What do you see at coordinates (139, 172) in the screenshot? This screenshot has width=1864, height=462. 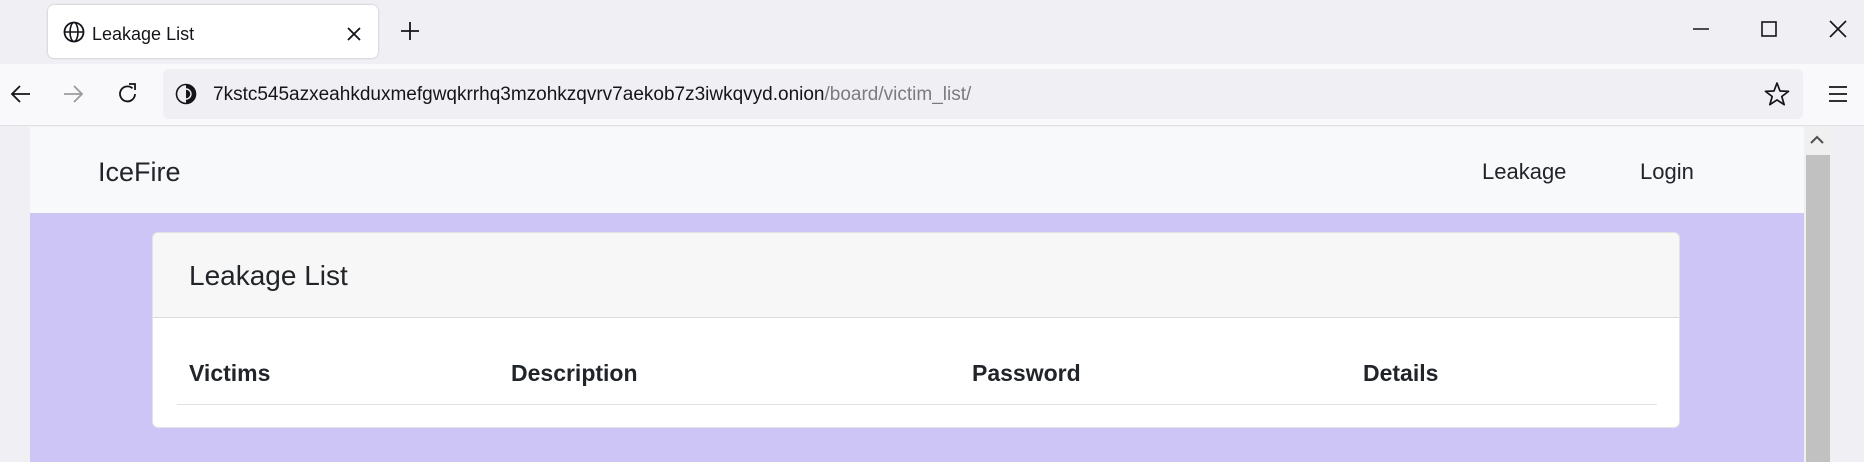 I see `site-brand: IceFire` at bounding box center [139, 172].